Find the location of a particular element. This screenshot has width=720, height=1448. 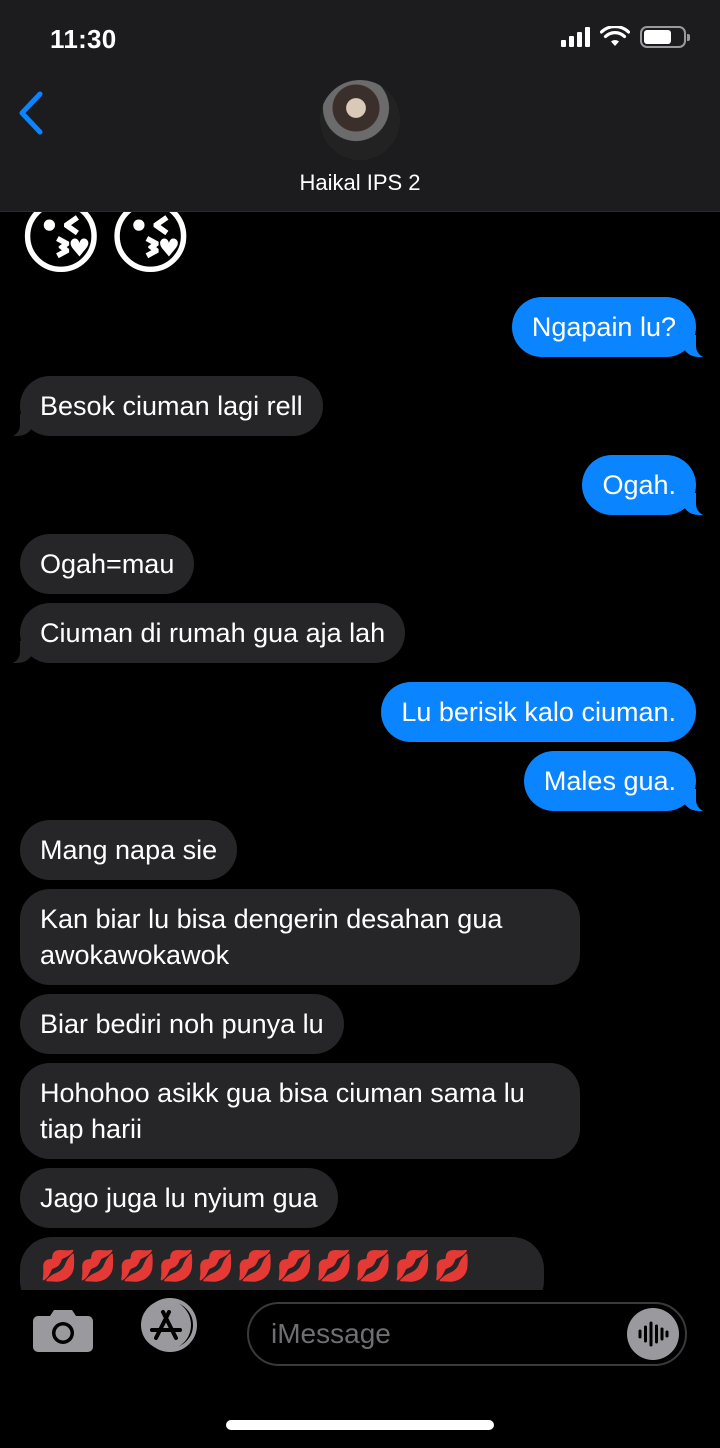

wifi-icon is located at coordinates (615, 36).